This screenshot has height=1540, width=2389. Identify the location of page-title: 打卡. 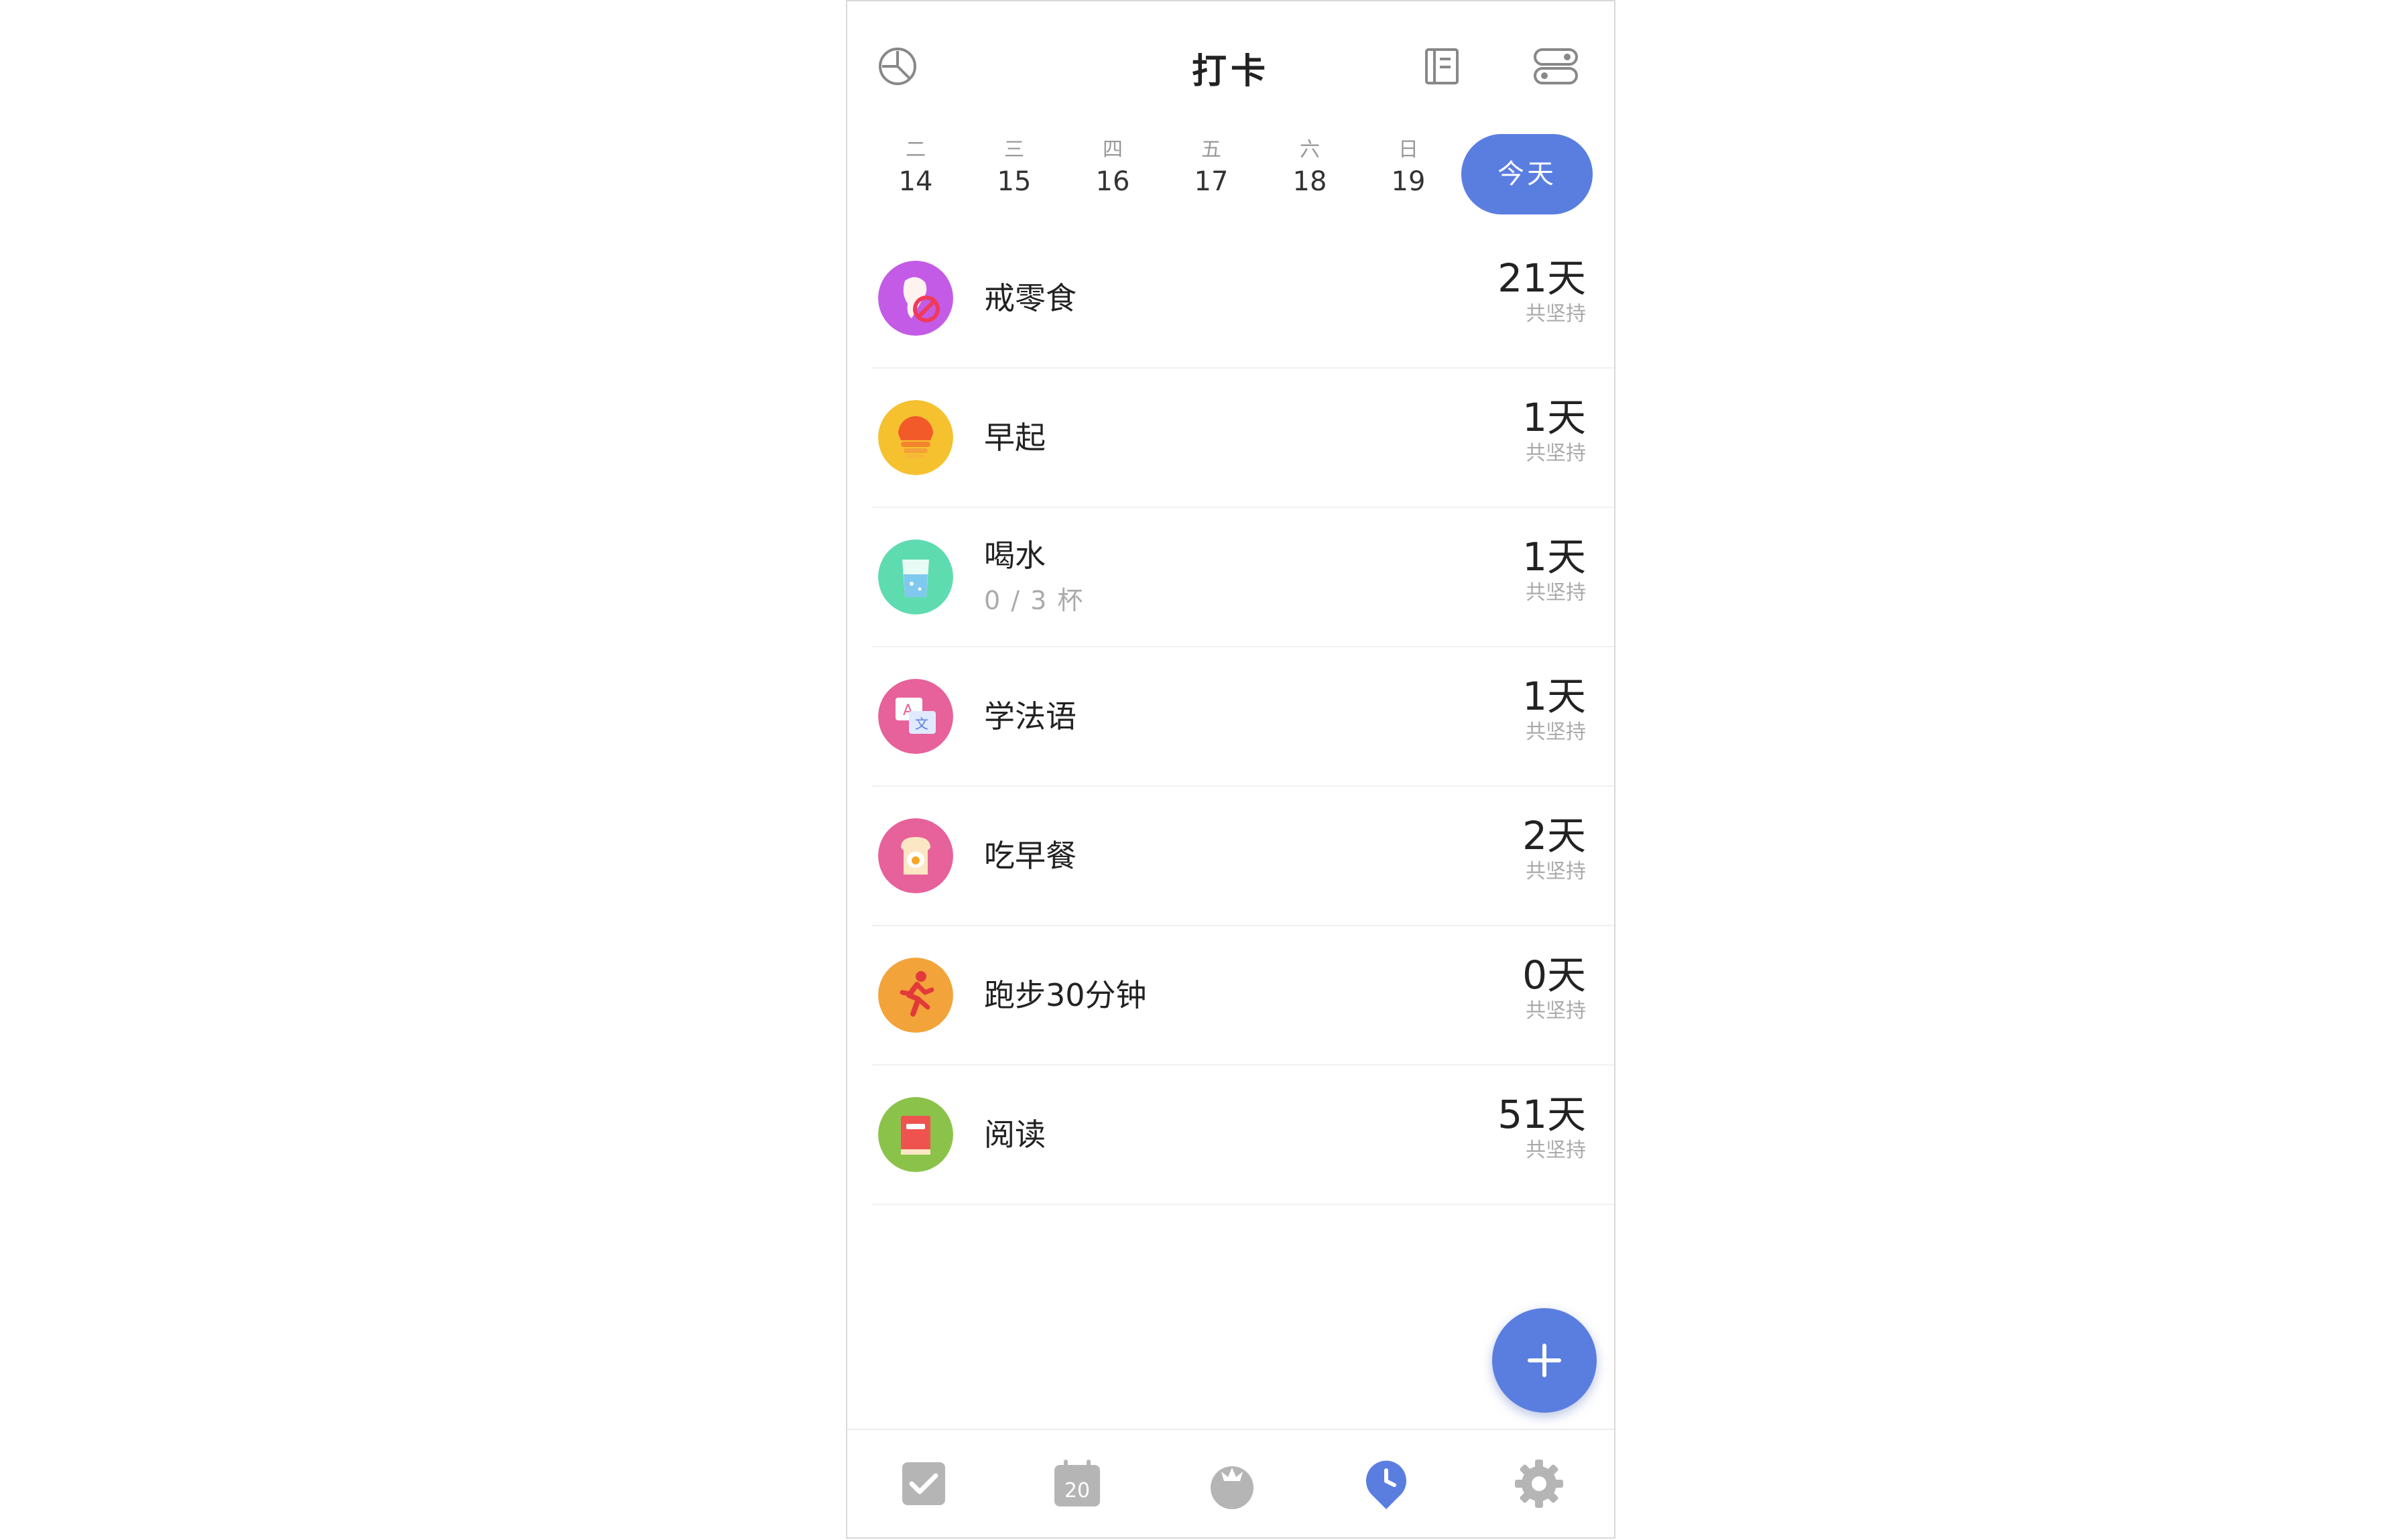
(1230, 72).